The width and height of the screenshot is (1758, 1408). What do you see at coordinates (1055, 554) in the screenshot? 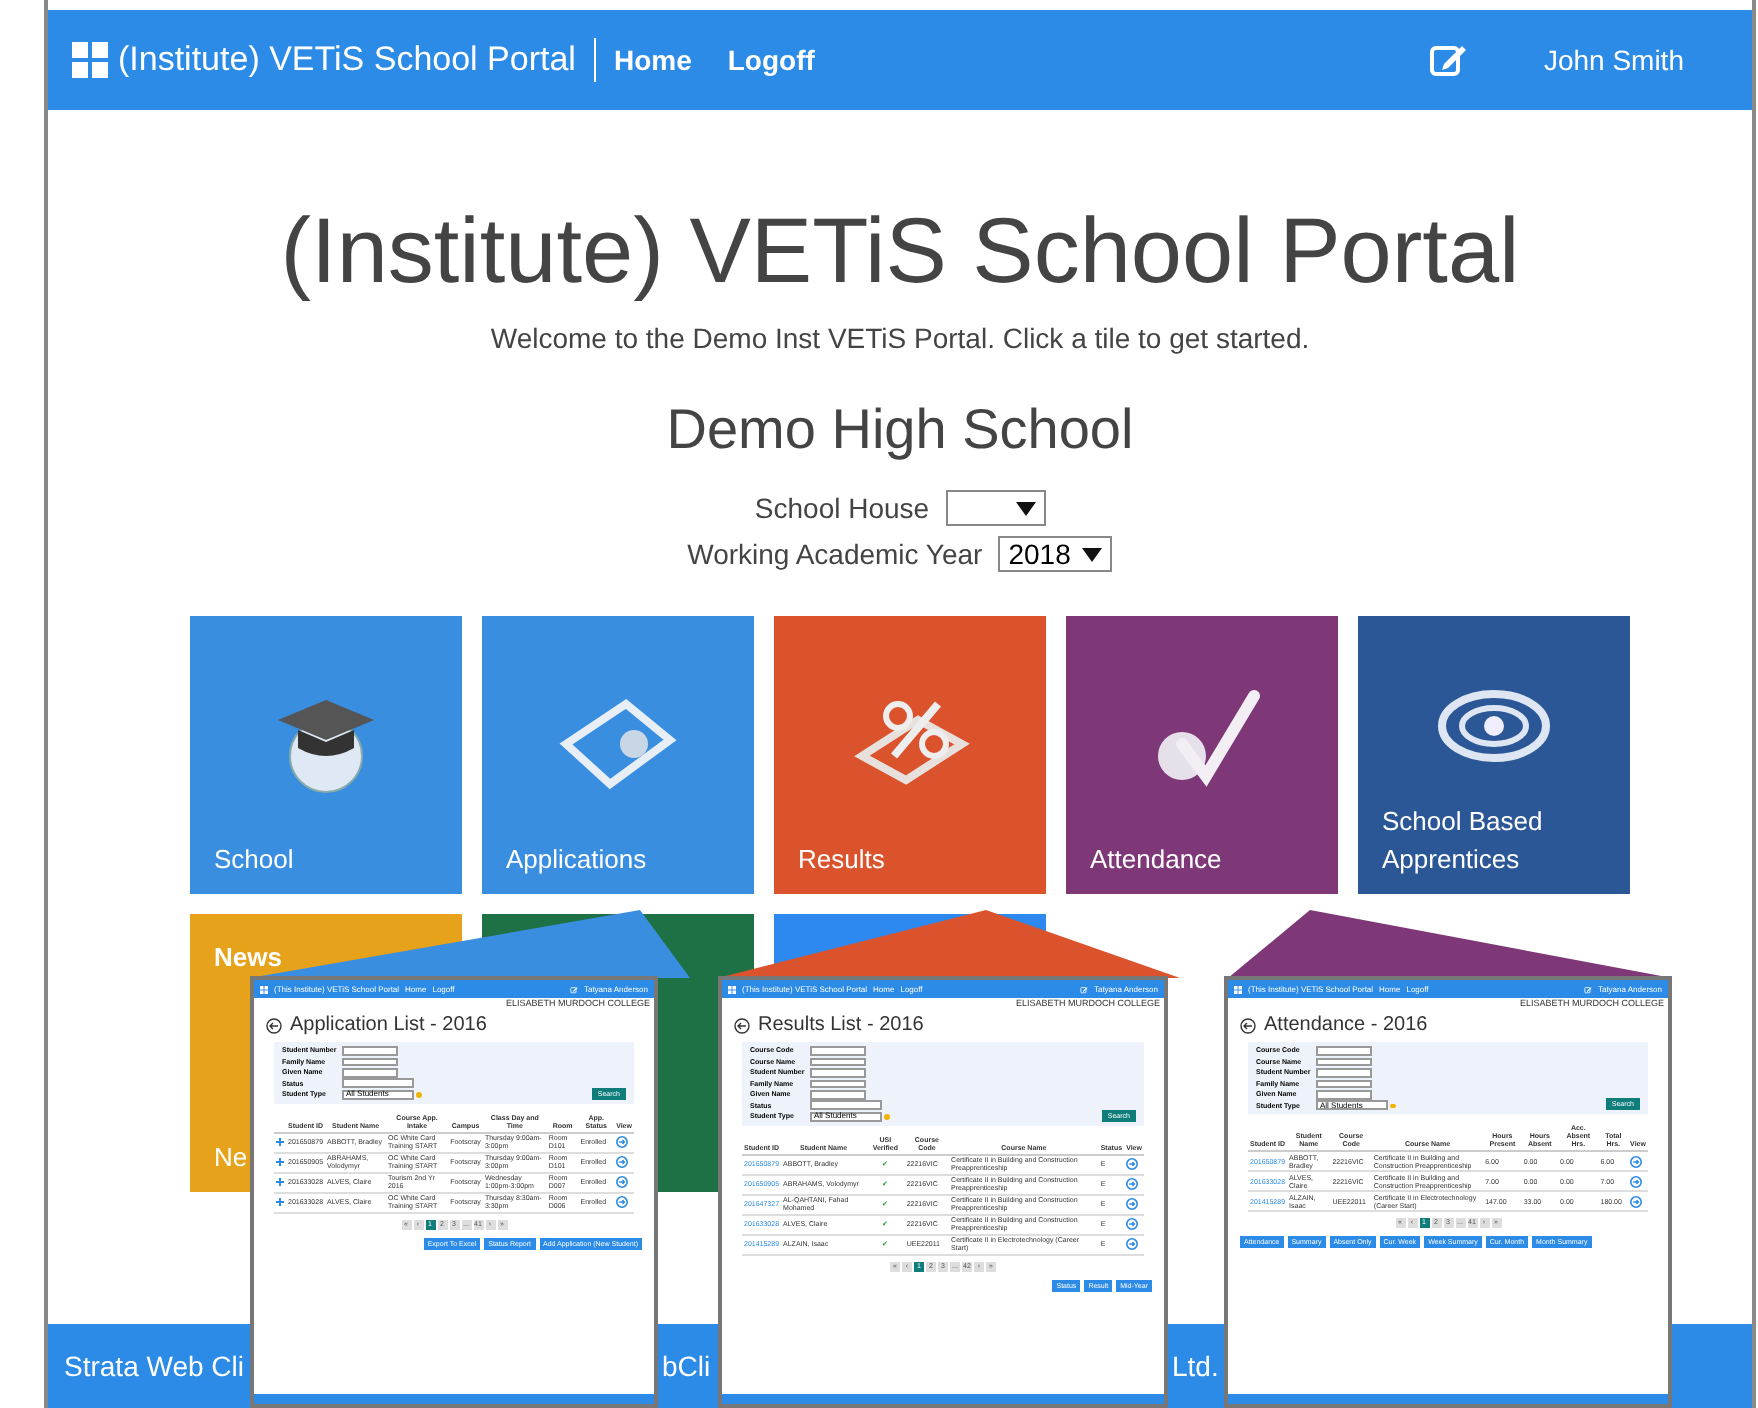
I see `dropdown-select: 2018` at bounding box center [1055, 554].